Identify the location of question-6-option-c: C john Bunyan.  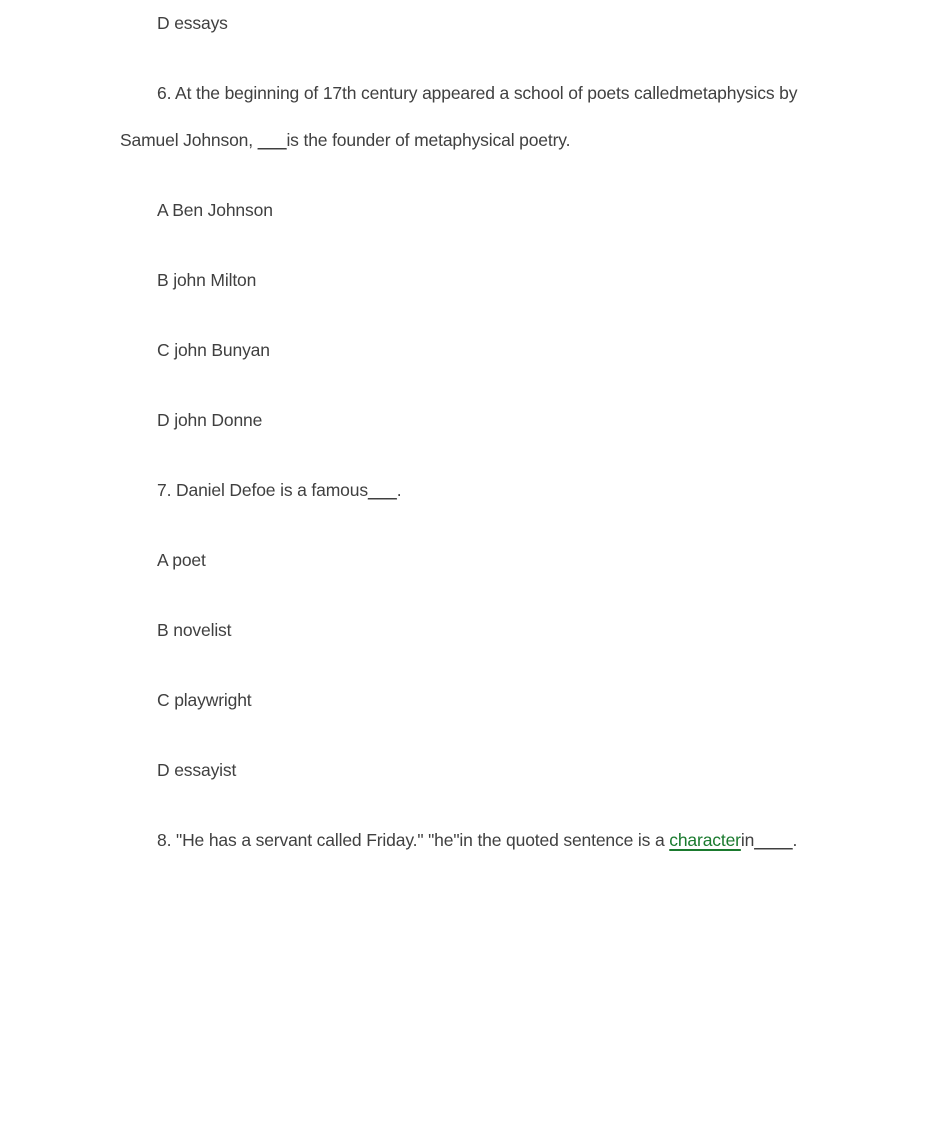
(213, 350).